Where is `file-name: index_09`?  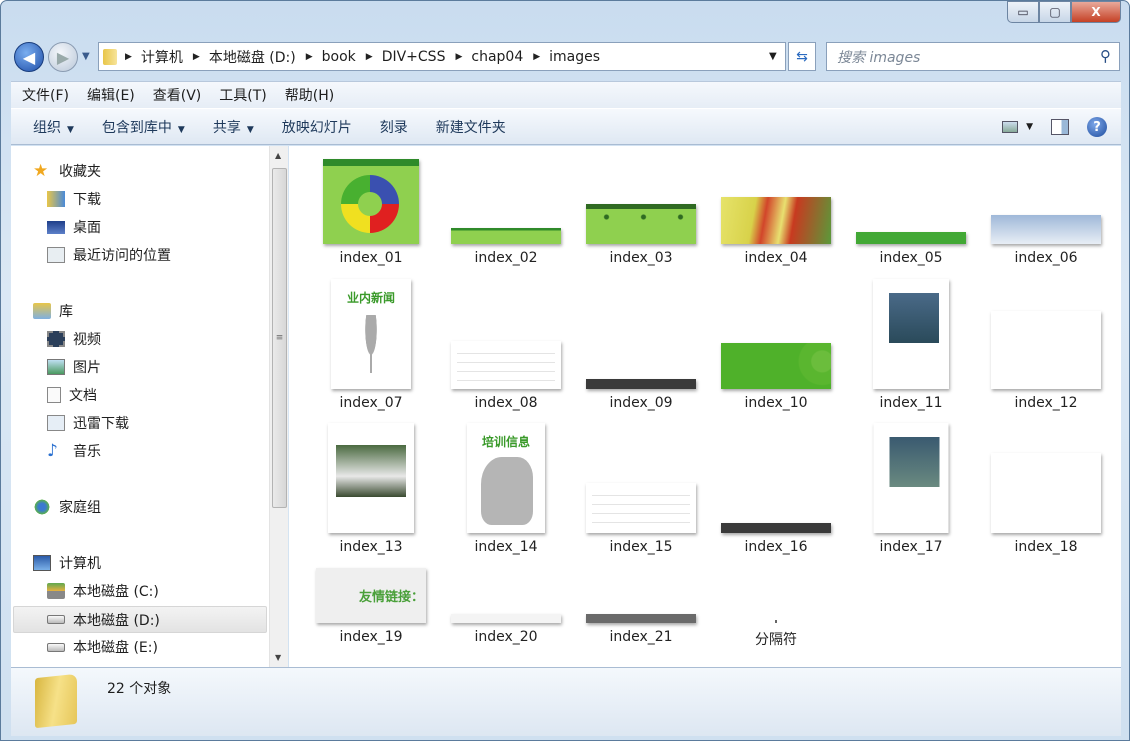 file-name: index_09 is located at coordinates (641, 403).